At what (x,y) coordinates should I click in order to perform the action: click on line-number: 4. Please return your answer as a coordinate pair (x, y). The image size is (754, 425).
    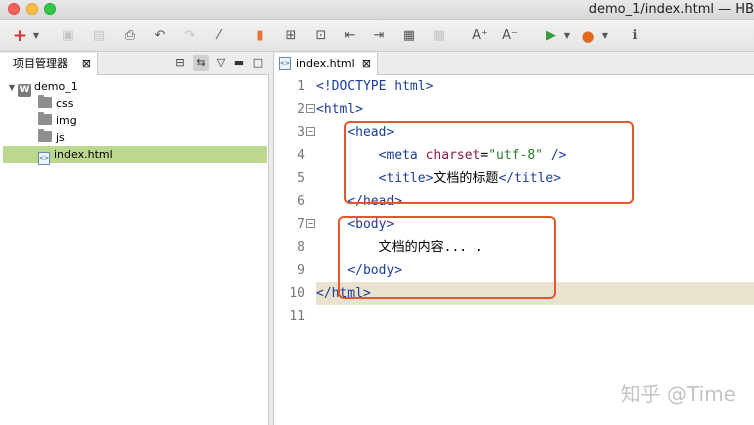
    Looking at the image, I should click on (301, 155).